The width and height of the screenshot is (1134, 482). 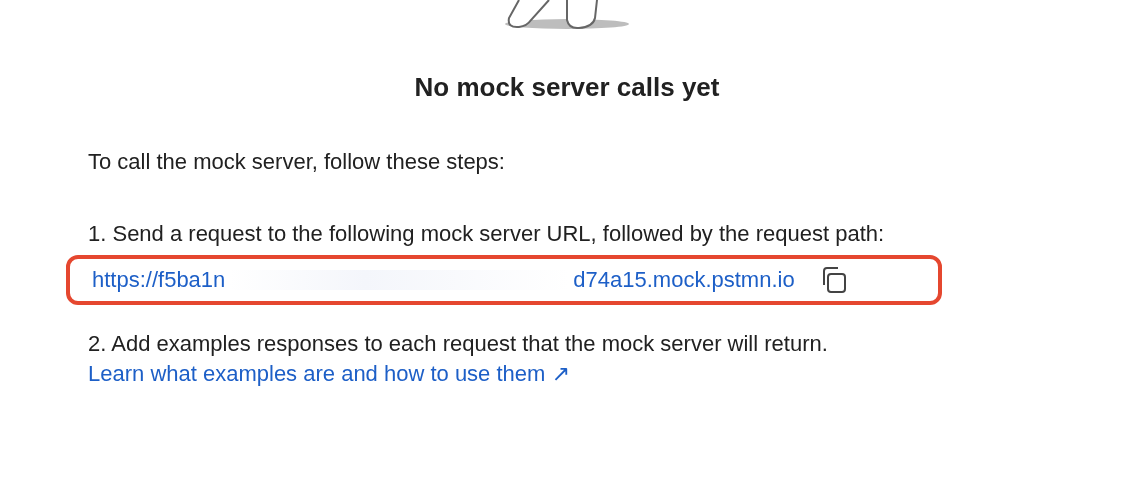 What do you see at coordinates (567, 87) in the screenshot?
I see `empty-state-title: No mock server calls yet` at bounding box center [567, 87].